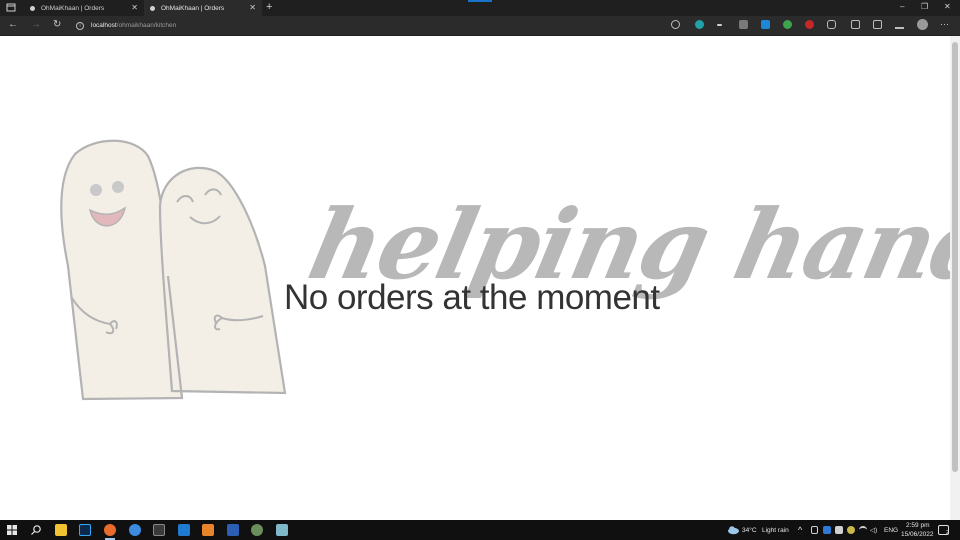 The height and width of the screenshot is (540, 960). I want to click on close-window-button: ✕, so click(947, 6).